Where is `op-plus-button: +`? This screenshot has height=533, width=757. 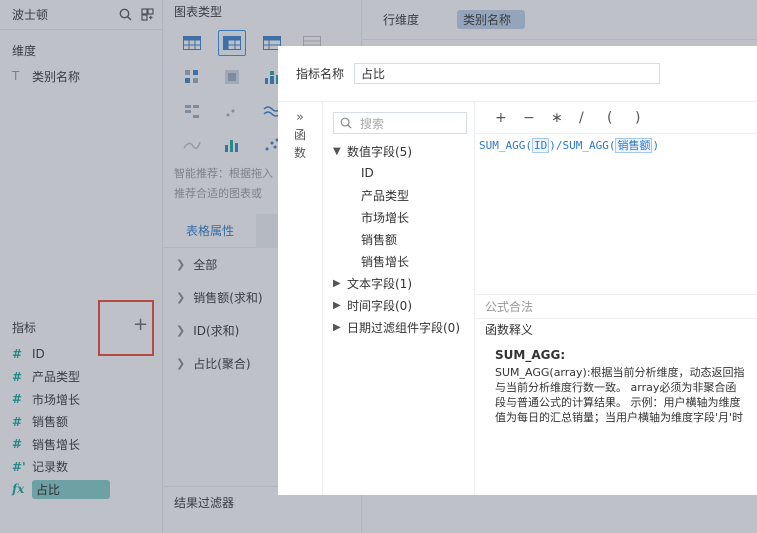 op-plus-button: + is located at coordinates (509, 118).